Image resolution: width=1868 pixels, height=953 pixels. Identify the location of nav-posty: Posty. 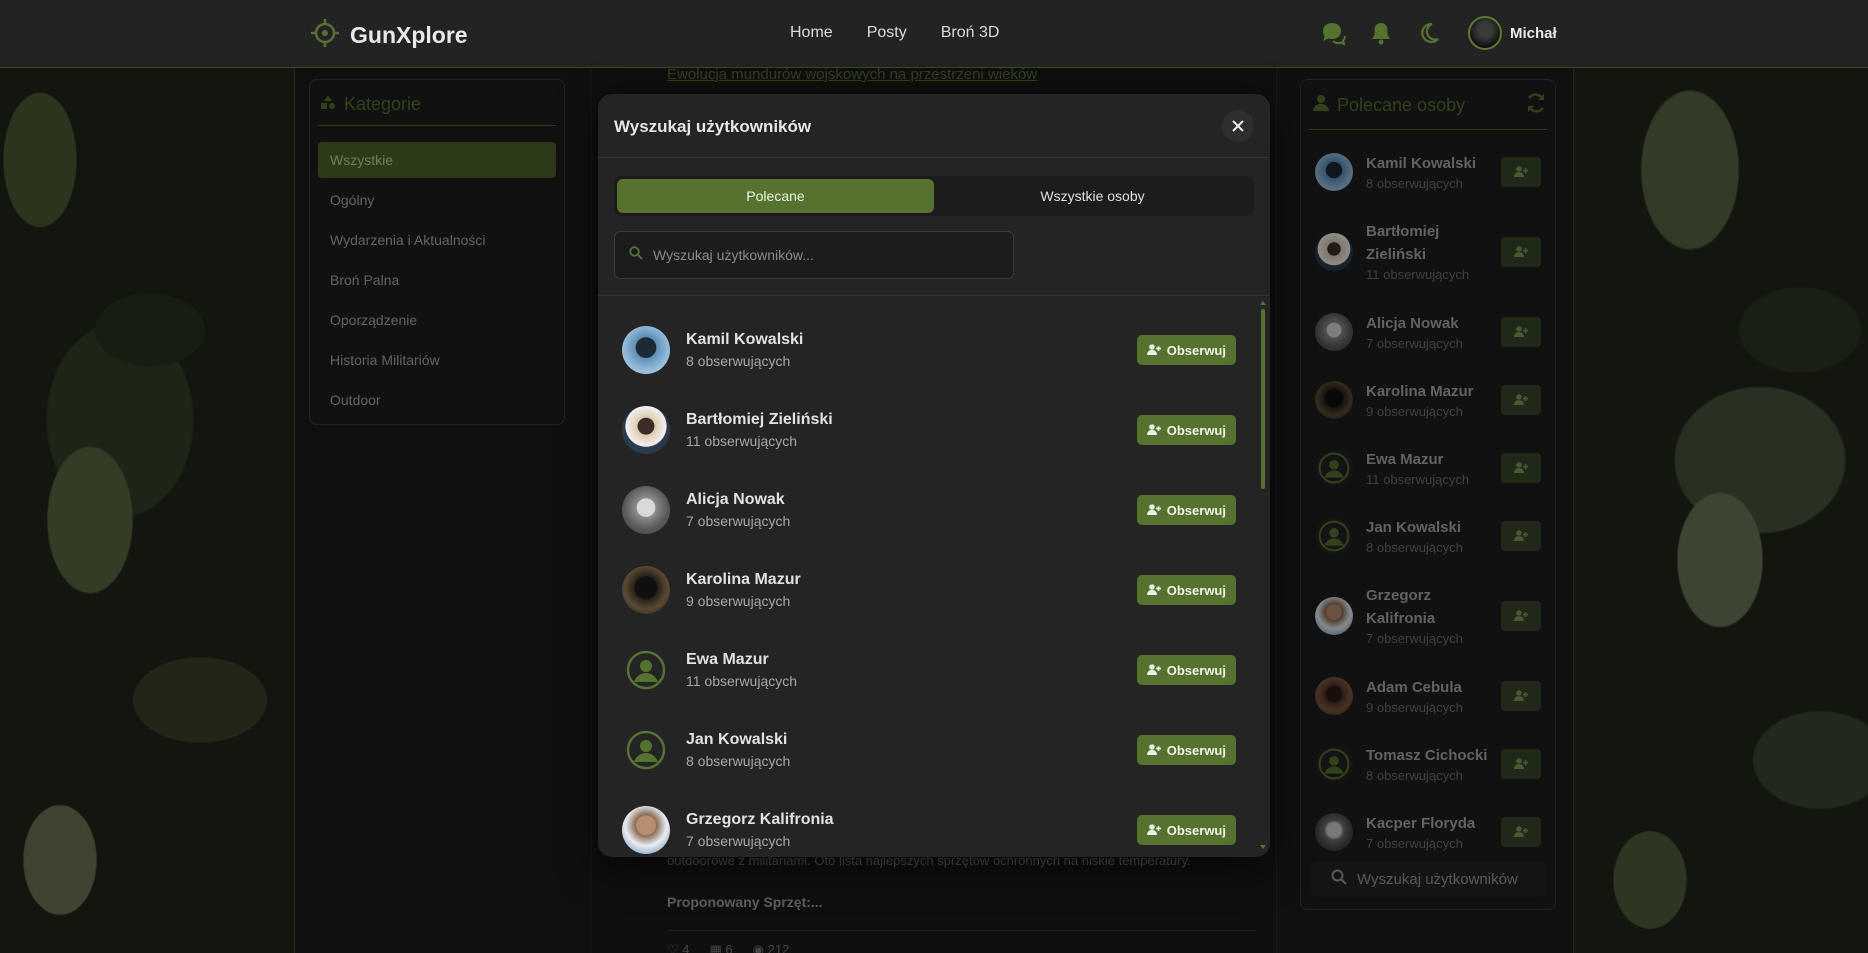
(887, 33).